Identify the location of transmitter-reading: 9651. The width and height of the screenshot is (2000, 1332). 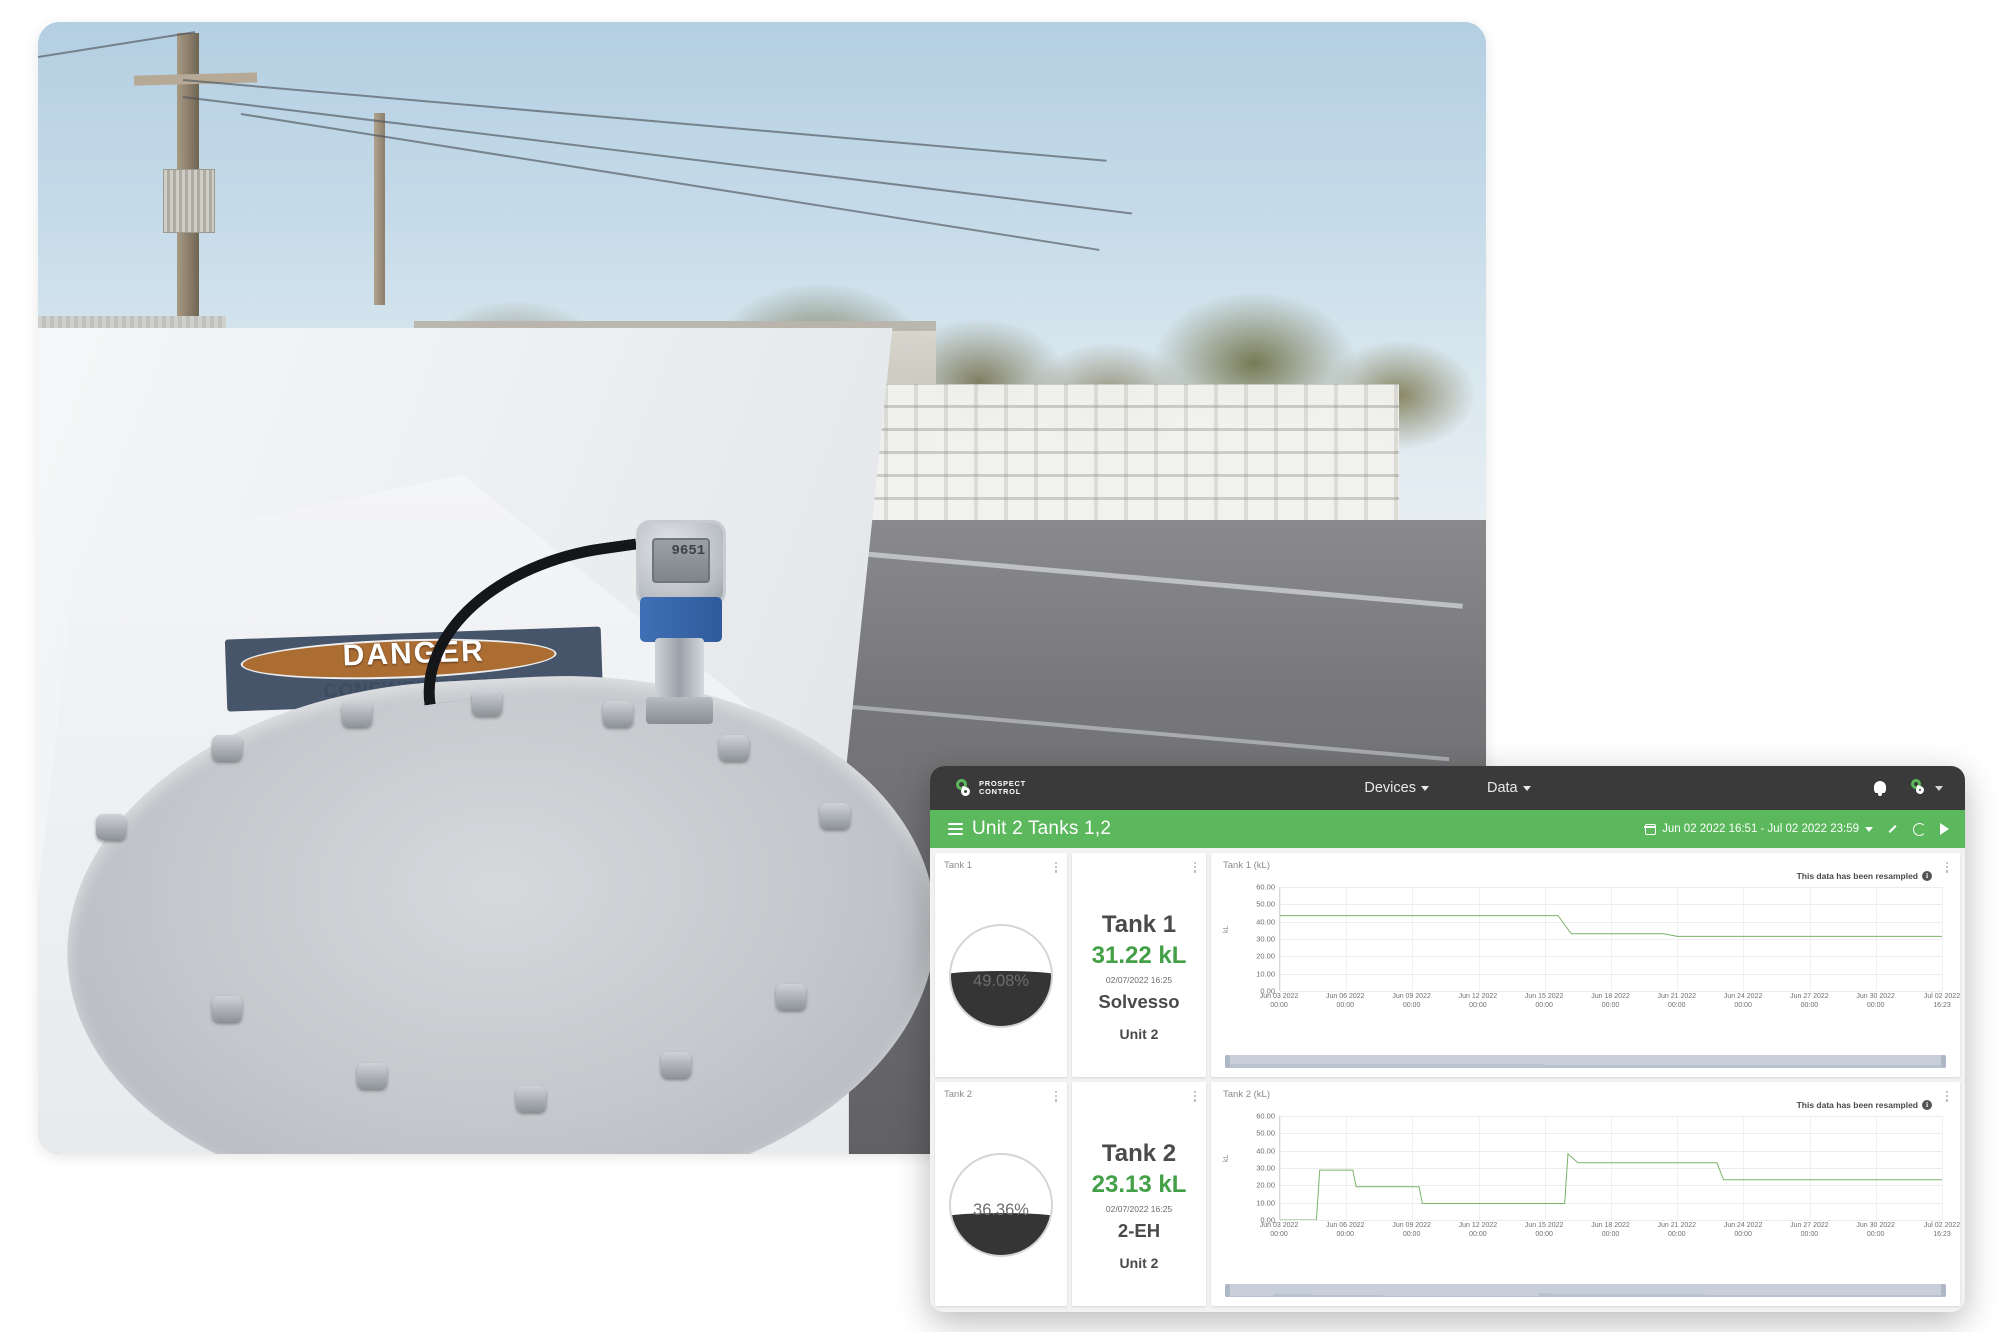
(688, 550).